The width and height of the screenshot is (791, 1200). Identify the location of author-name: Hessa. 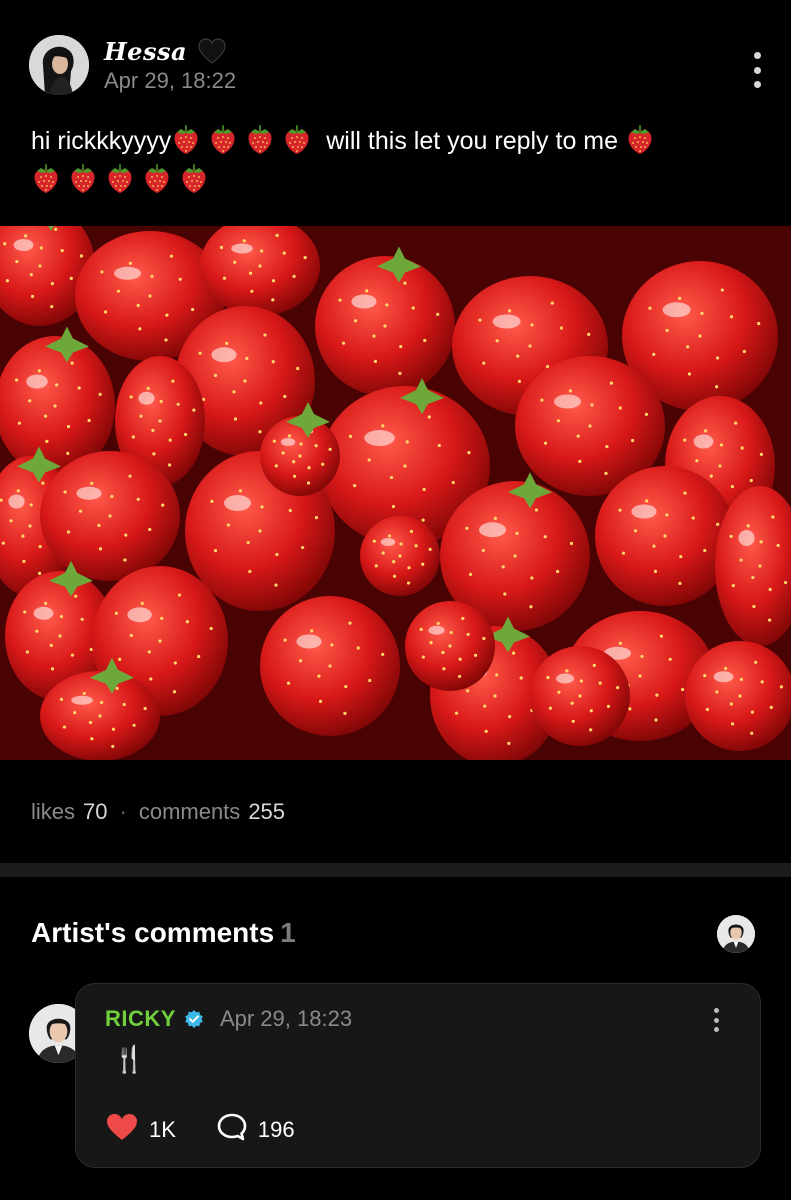
(145, 51).